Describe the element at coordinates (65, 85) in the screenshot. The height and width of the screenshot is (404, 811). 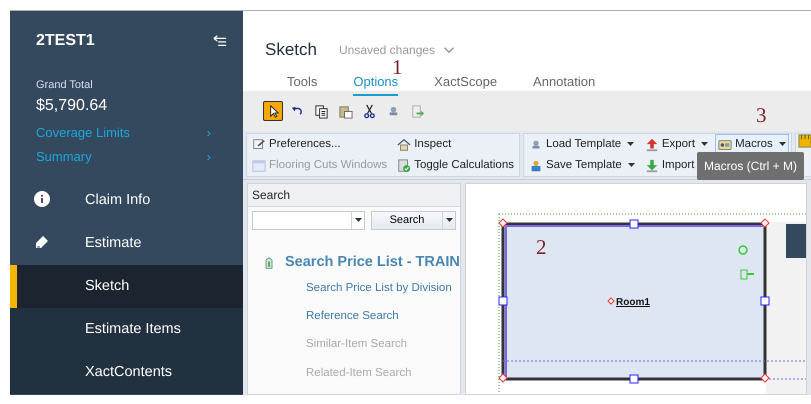
I see `total-label: Grand Total` at that location.